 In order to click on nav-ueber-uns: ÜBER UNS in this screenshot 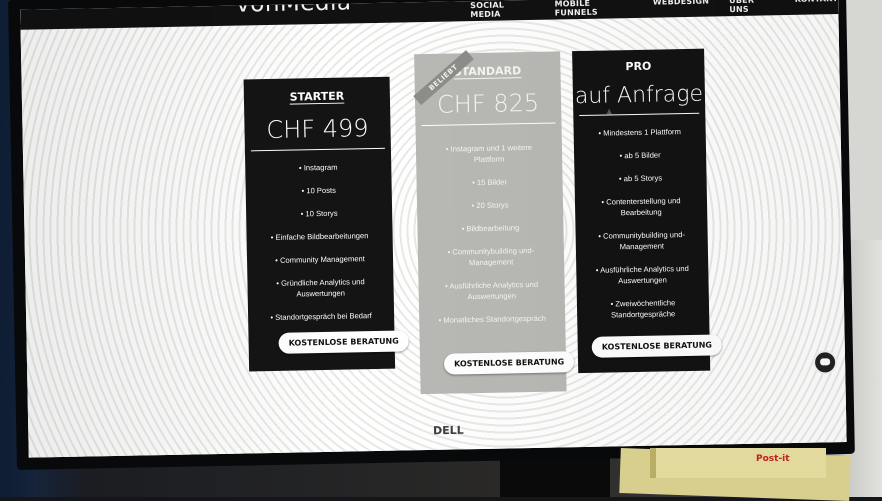, I will do `click(752, 7)`.